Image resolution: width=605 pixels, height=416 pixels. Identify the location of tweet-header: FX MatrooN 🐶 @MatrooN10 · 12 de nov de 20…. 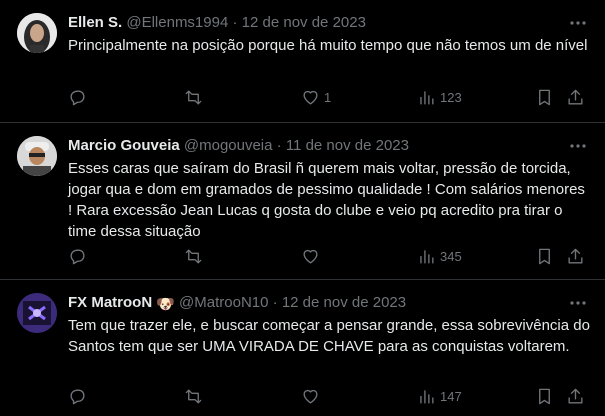
(237, 303).